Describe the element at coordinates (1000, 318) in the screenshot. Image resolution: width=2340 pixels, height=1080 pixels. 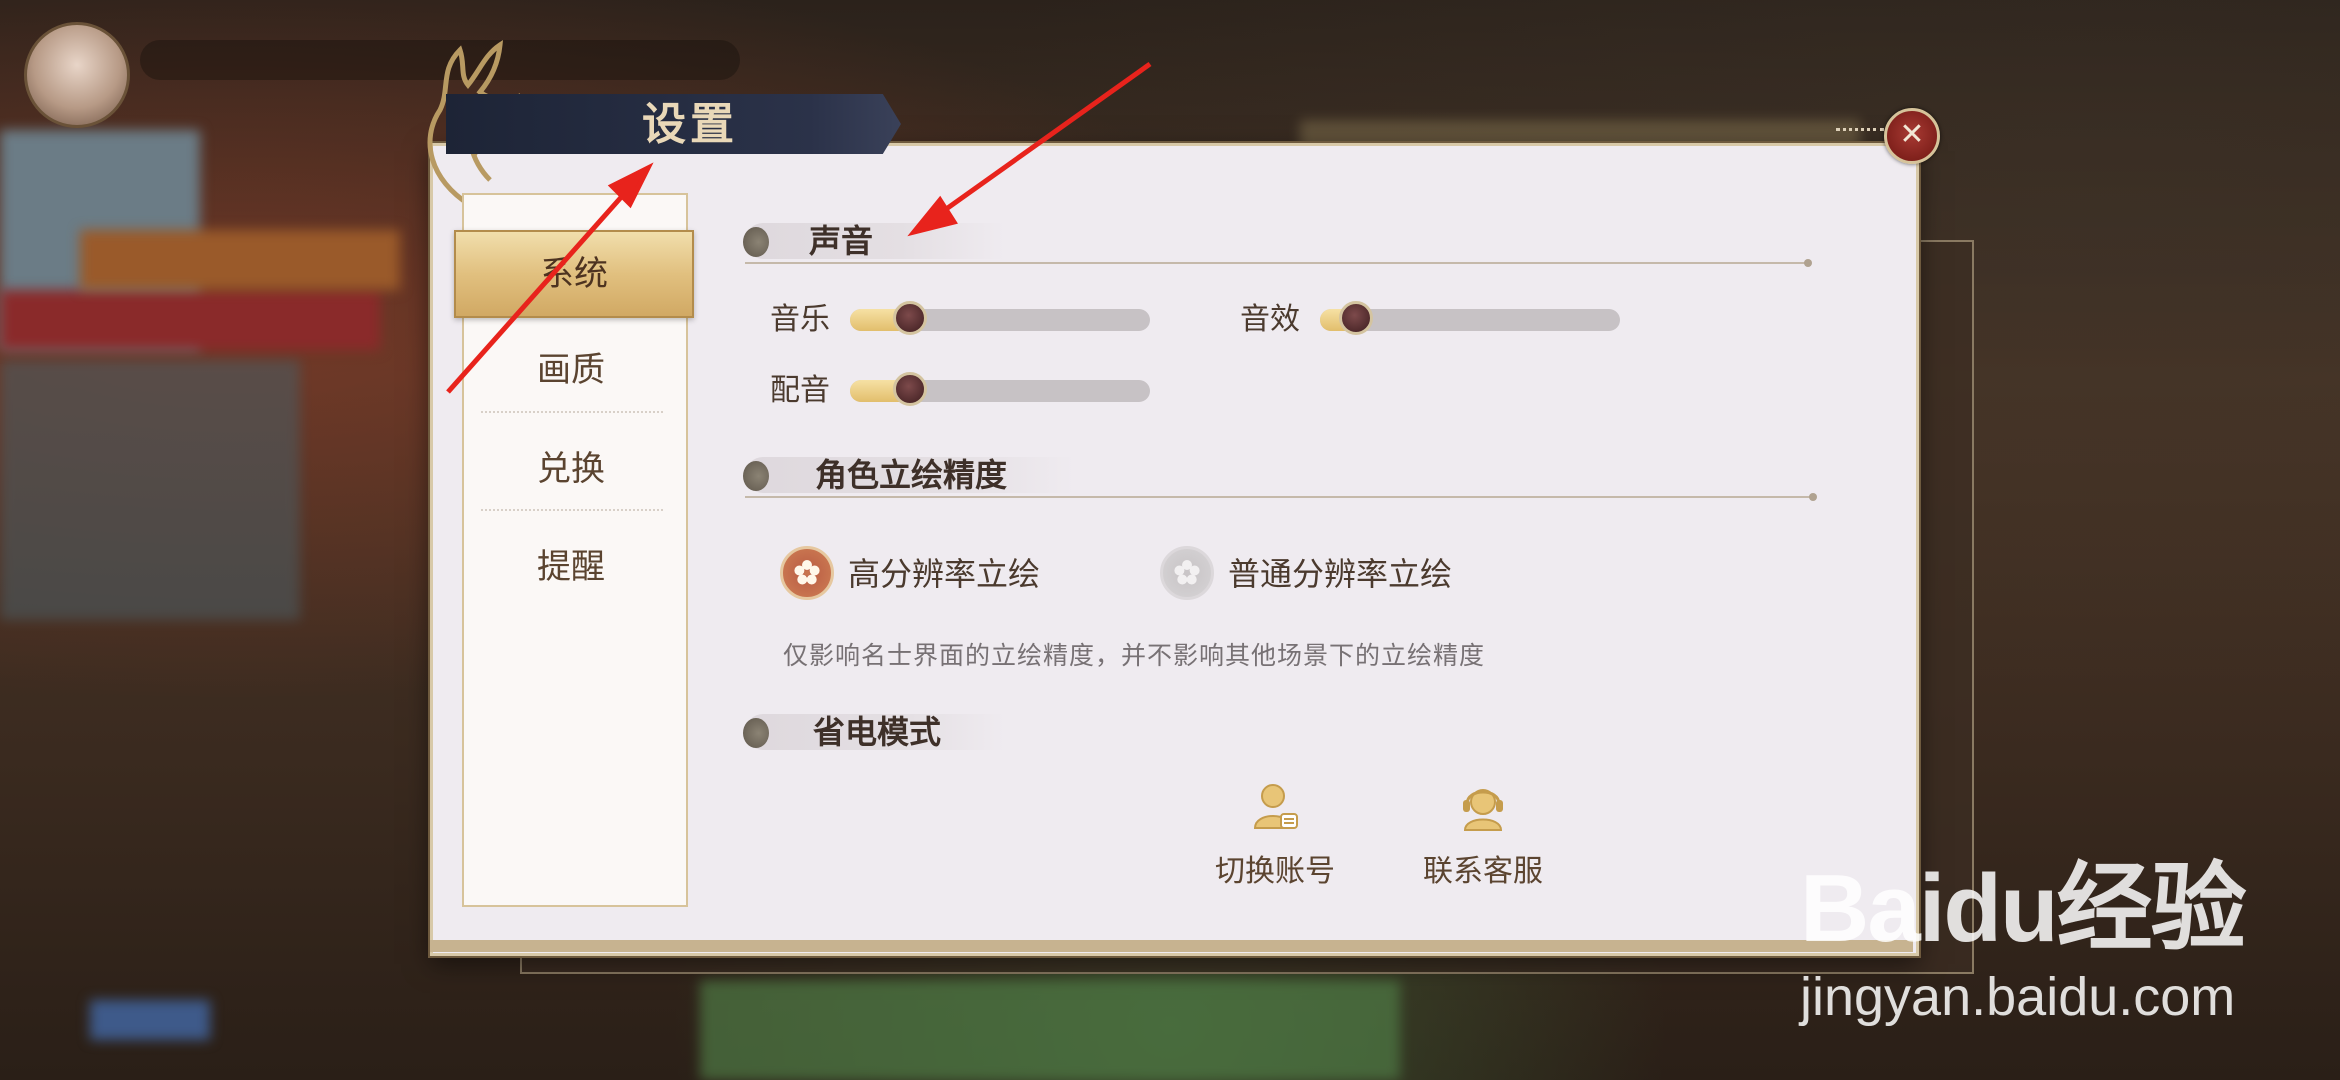
I see `music-slider` at that location.